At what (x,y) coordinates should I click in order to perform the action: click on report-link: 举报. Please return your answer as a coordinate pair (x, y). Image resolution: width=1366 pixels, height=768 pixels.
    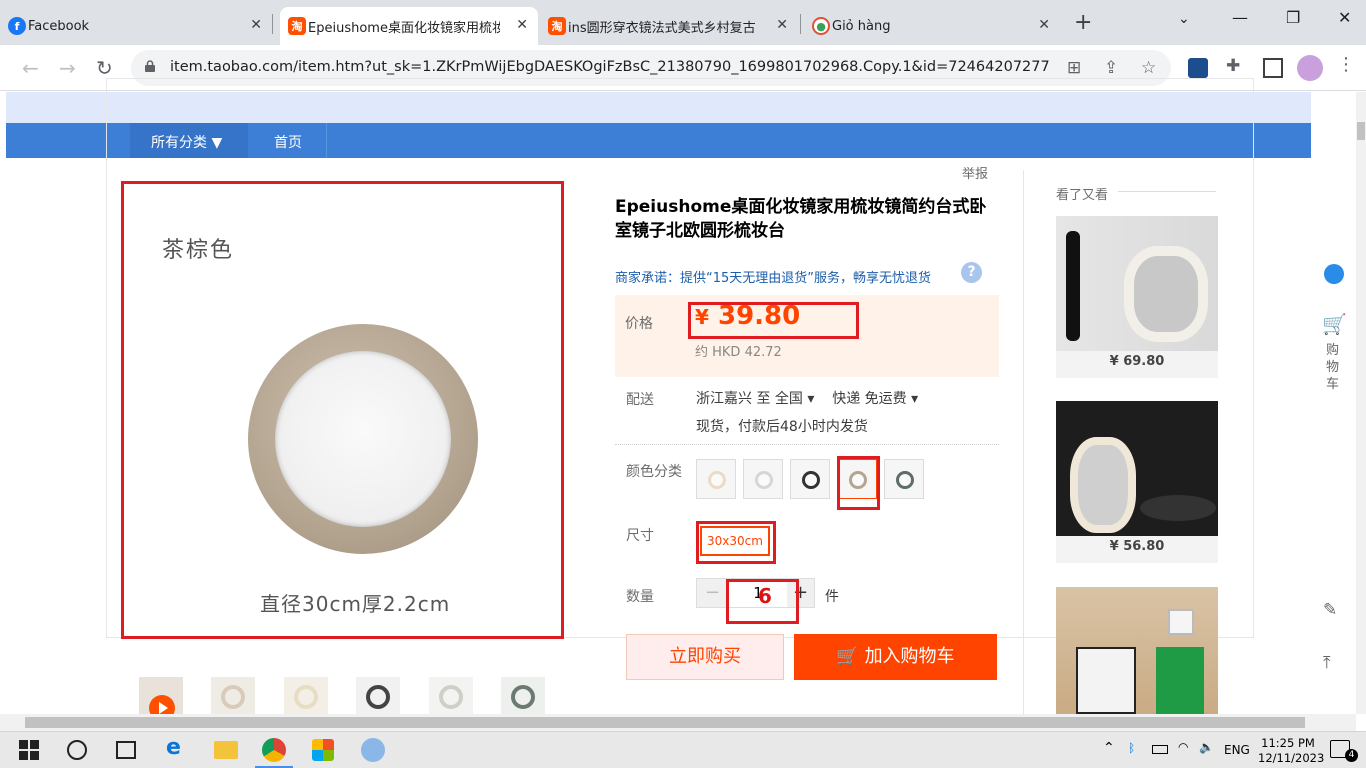
    Looking at the image, I should click on (975, 172).